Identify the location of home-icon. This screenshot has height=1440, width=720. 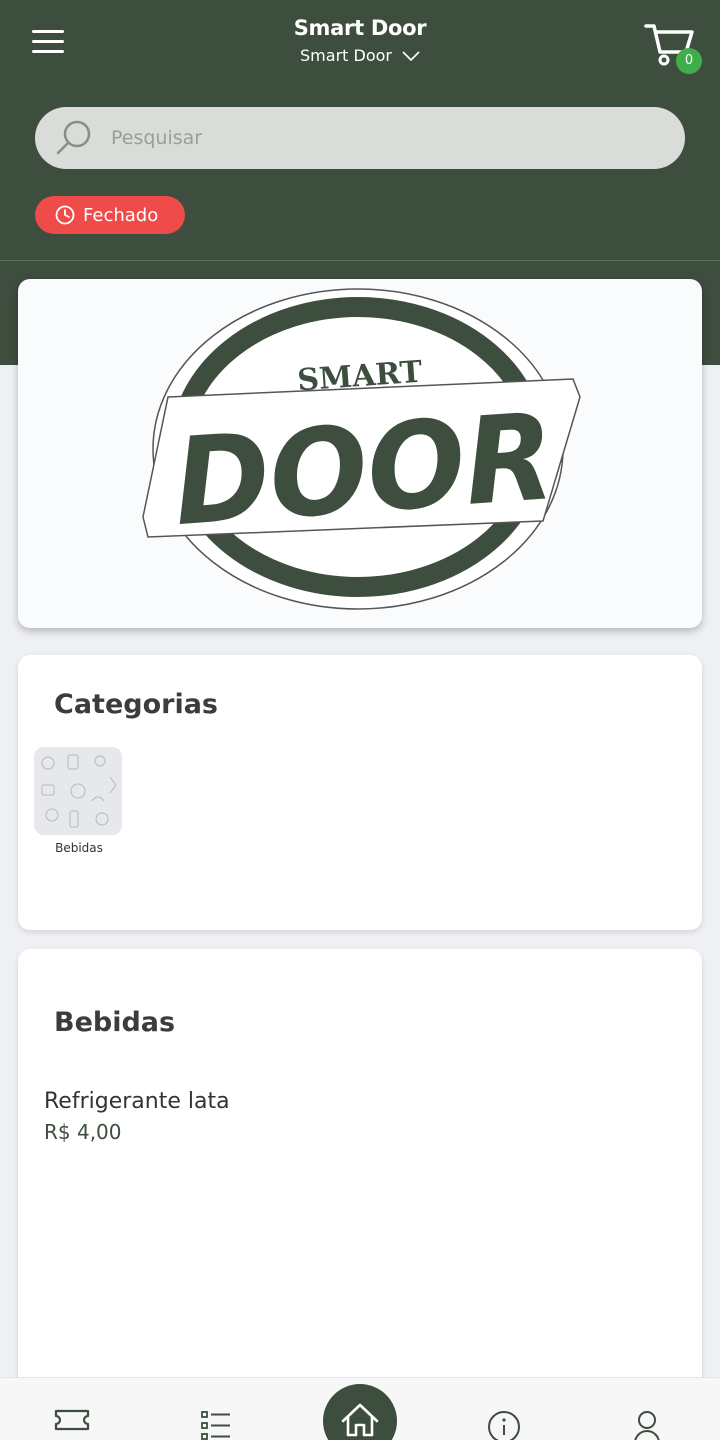
(360, 1420).